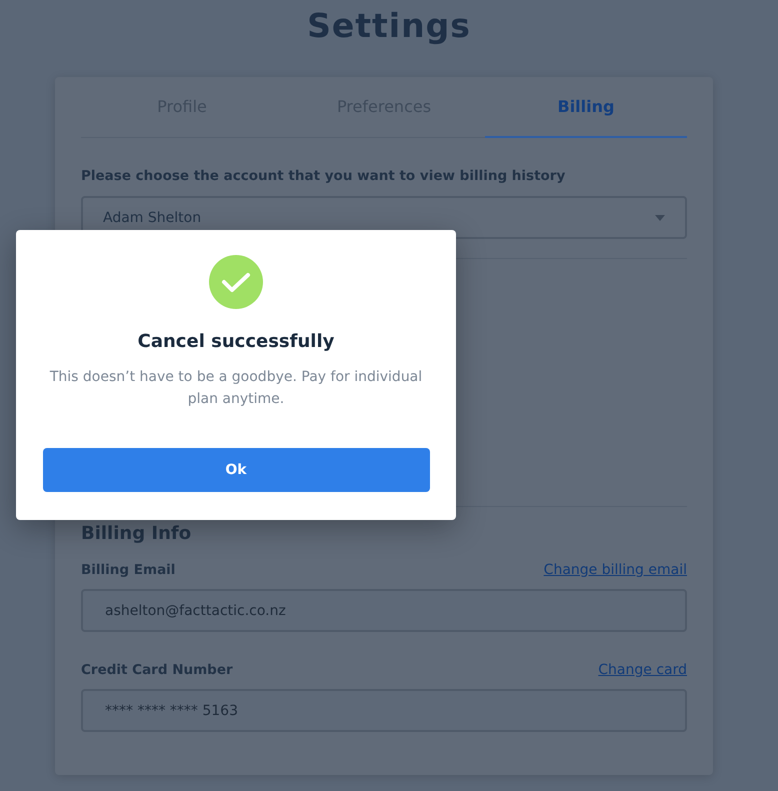 The width and height of the screenshot is (778, 791). I want to click on field-label: Credit Card Number, so click(157, 670).